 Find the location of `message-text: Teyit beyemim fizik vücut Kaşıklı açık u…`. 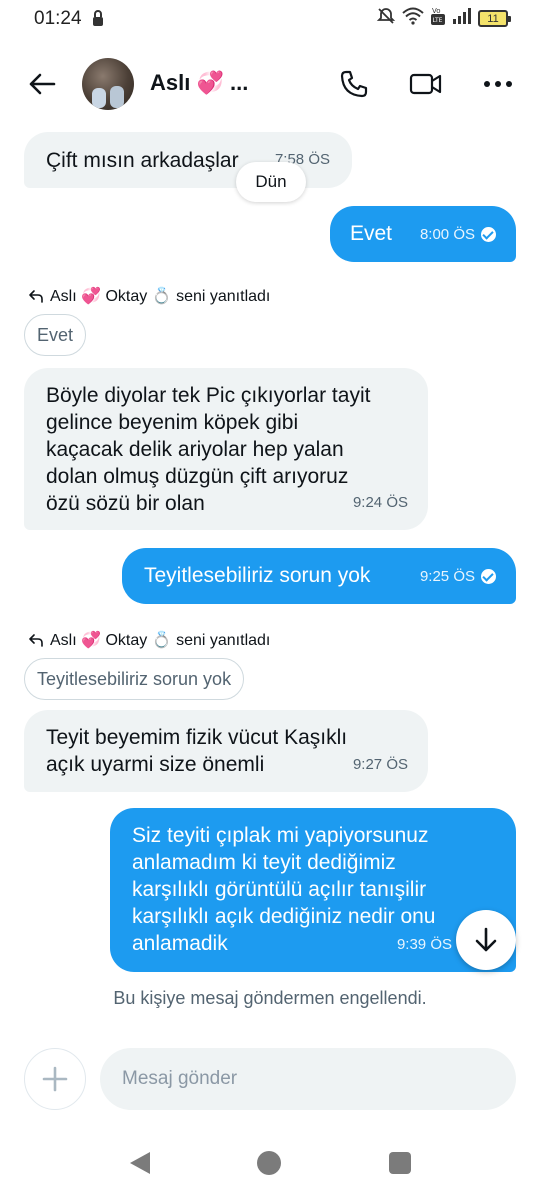

message-text: Teyit beyemim fizik vücut Kaşıklı açık u… is located at coordinates (197, 751).